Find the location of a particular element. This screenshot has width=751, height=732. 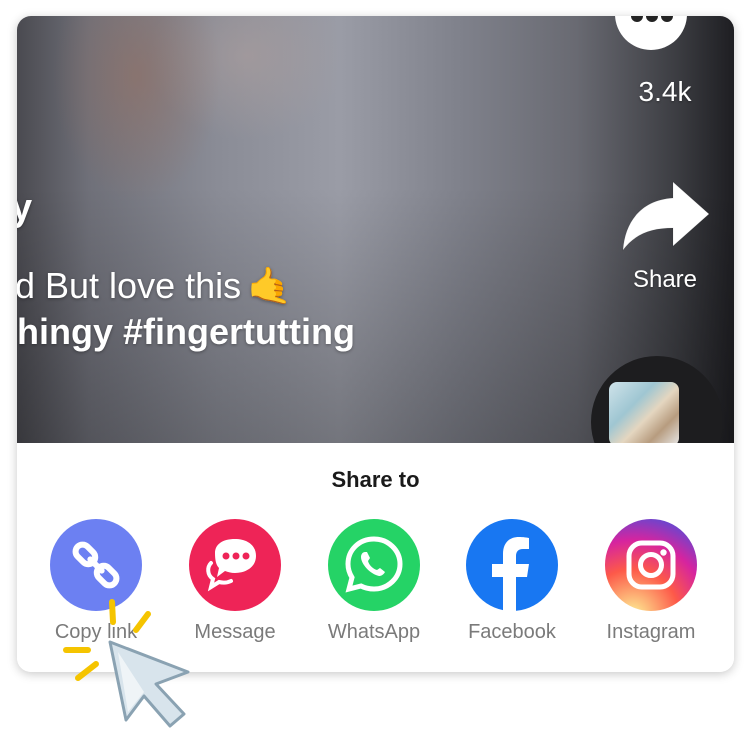

share-arrow-icon is located at coordinates (665, 216).